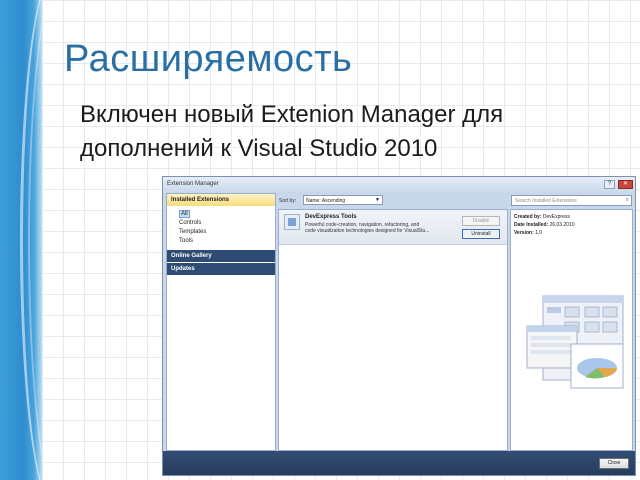 Image resolution: width=640 pixels, height=480 pixels. I want to click on band-highlight, so click(38, 240).